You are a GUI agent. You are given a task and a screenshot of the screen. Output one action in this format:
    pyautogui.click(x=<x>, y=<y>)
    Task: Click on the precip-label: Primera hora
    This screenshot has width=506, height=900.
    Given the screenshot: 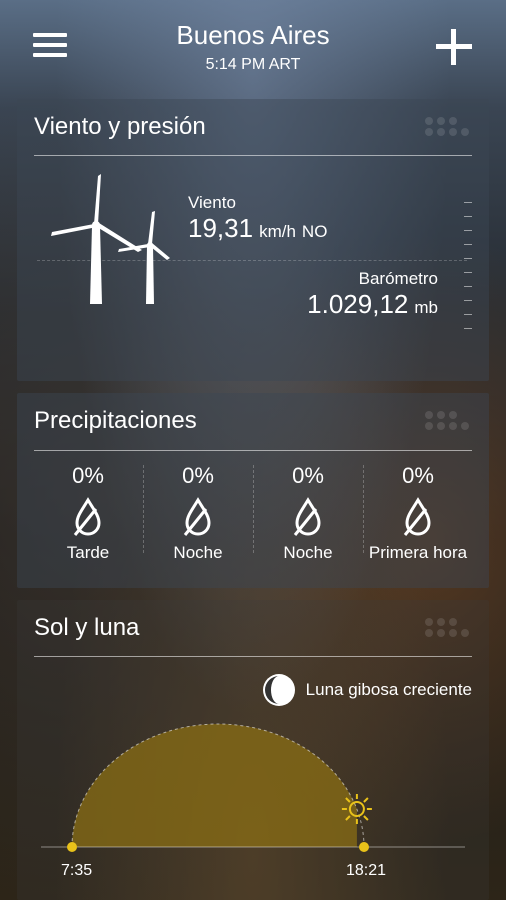 What is the action you would take?
    pyautogui.click(x=418, y=552)
    